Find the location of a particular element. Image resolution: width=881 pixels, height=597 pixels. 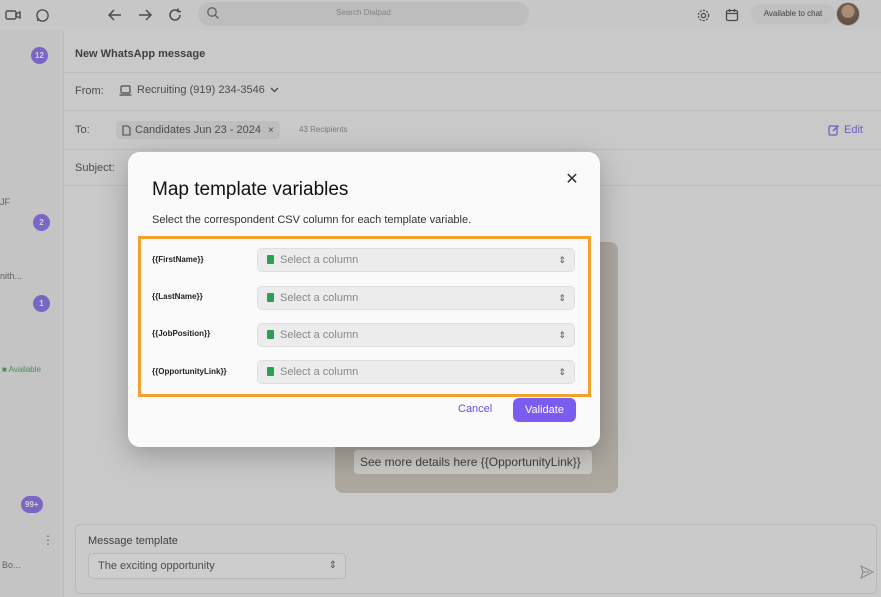

close-icon: ✕ is located at coordinates (572, 180).